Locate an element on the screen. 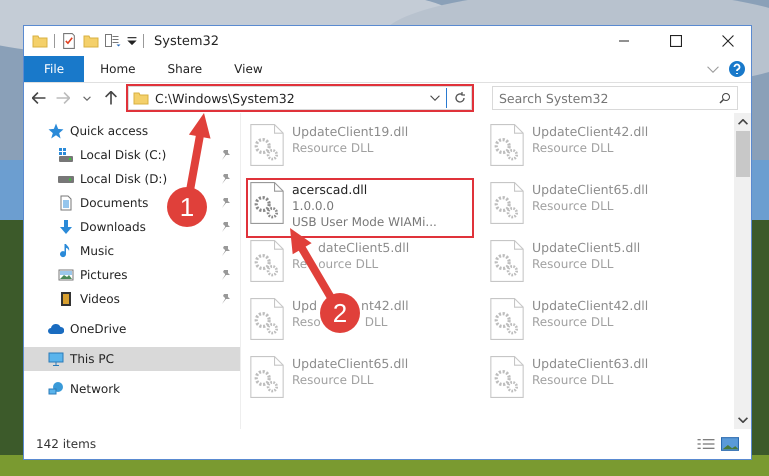 This screenshot has height=476, width=769. ribbon-tab: File is located at coordinates (54, 69).